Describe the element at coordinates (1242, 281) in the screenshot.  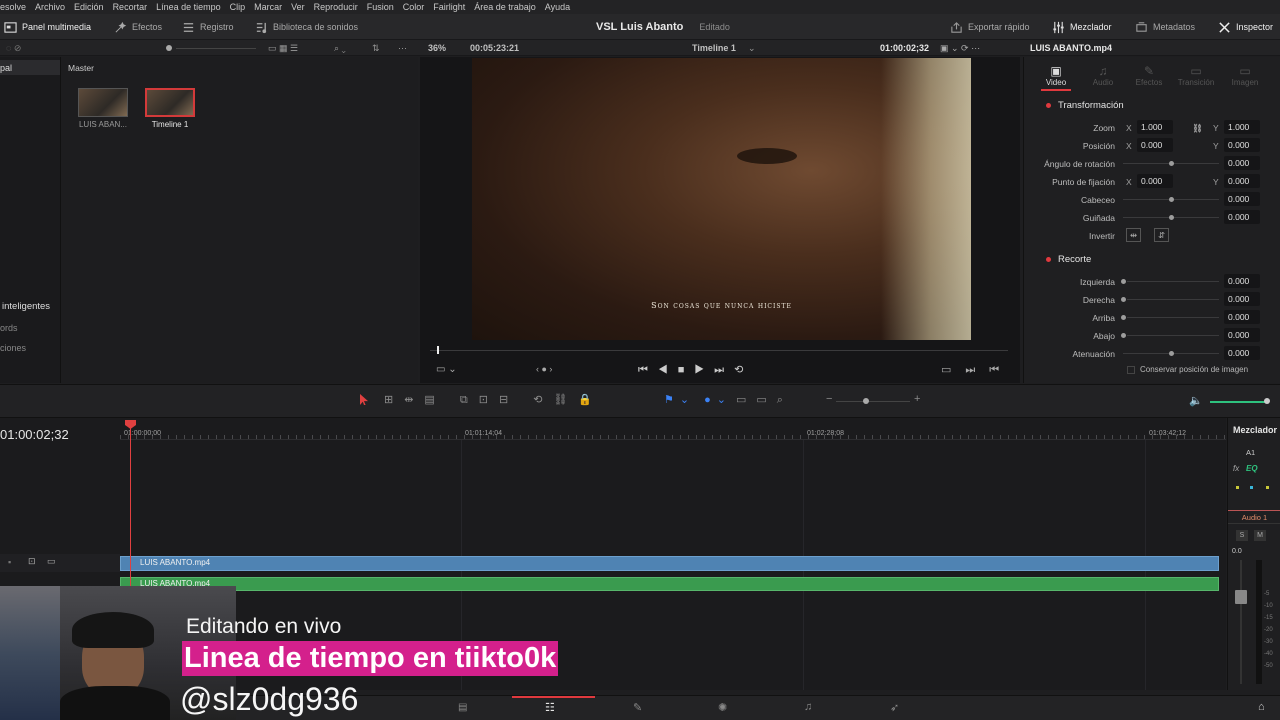
I see `crop-left-field: 0.000` at that location.